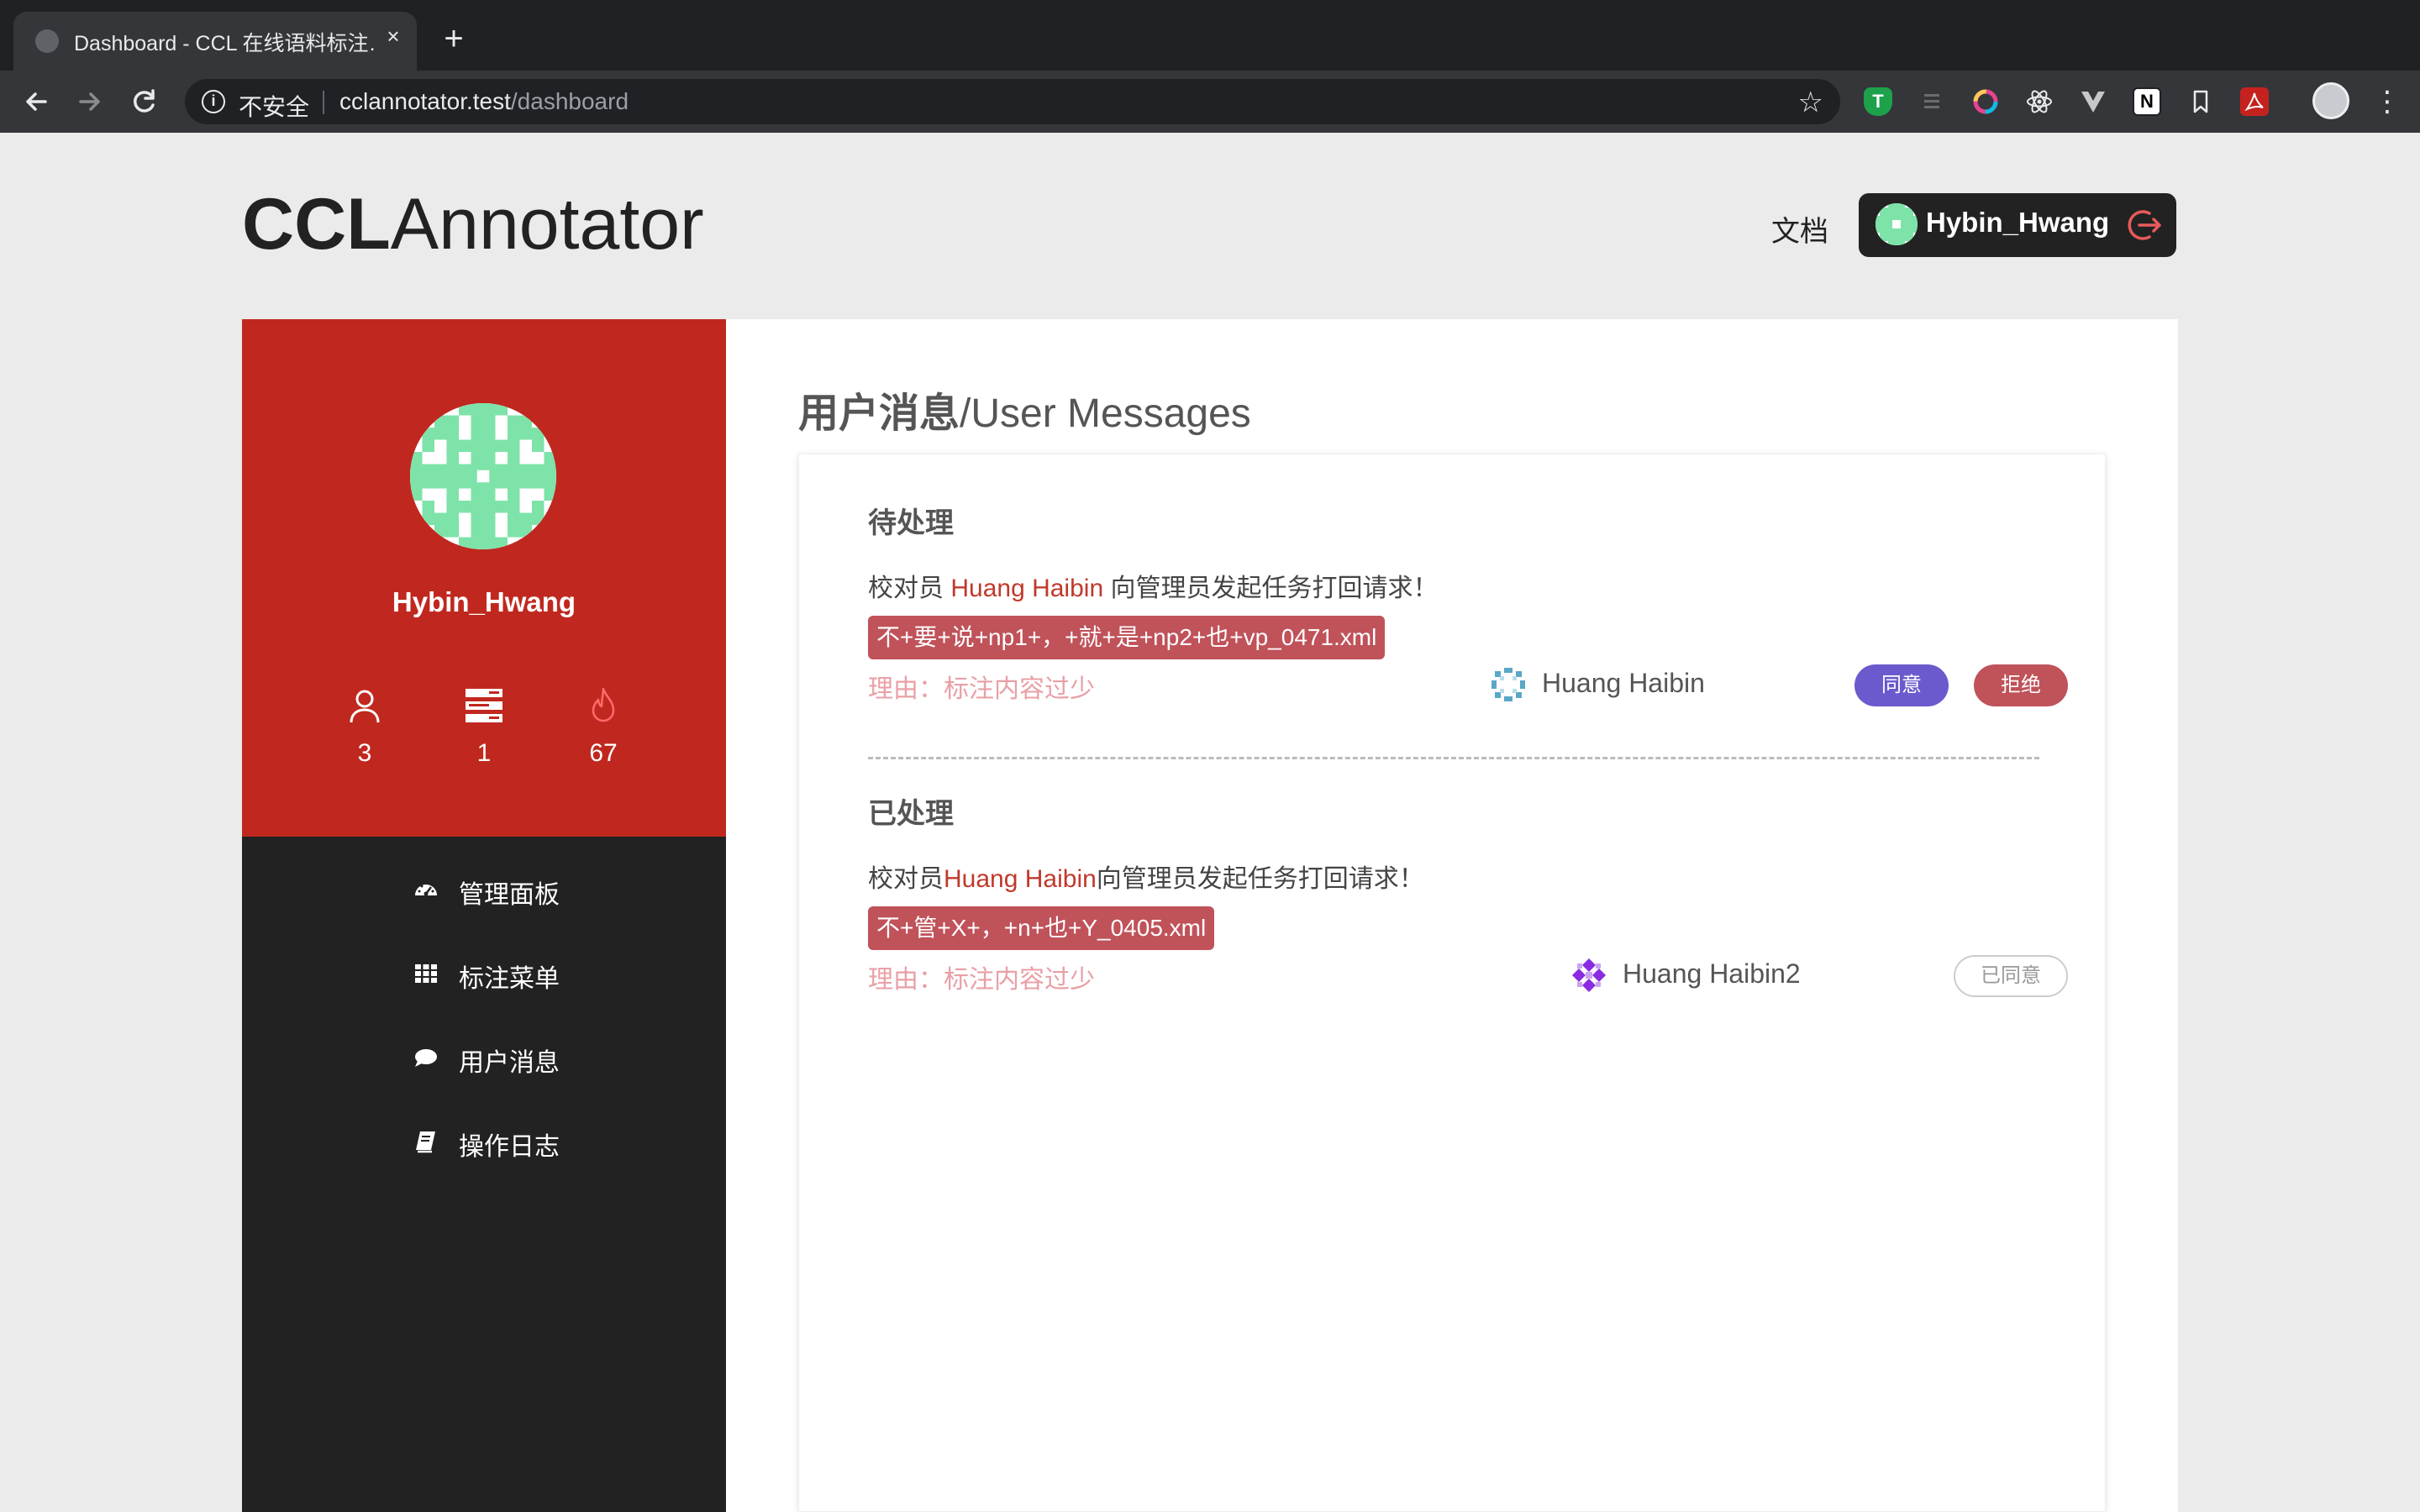 The image size is (2420, 1512). Describe the element at coordinates (425, 101) in the screenshot. I see `url-host: cclannotator.test` at that location.